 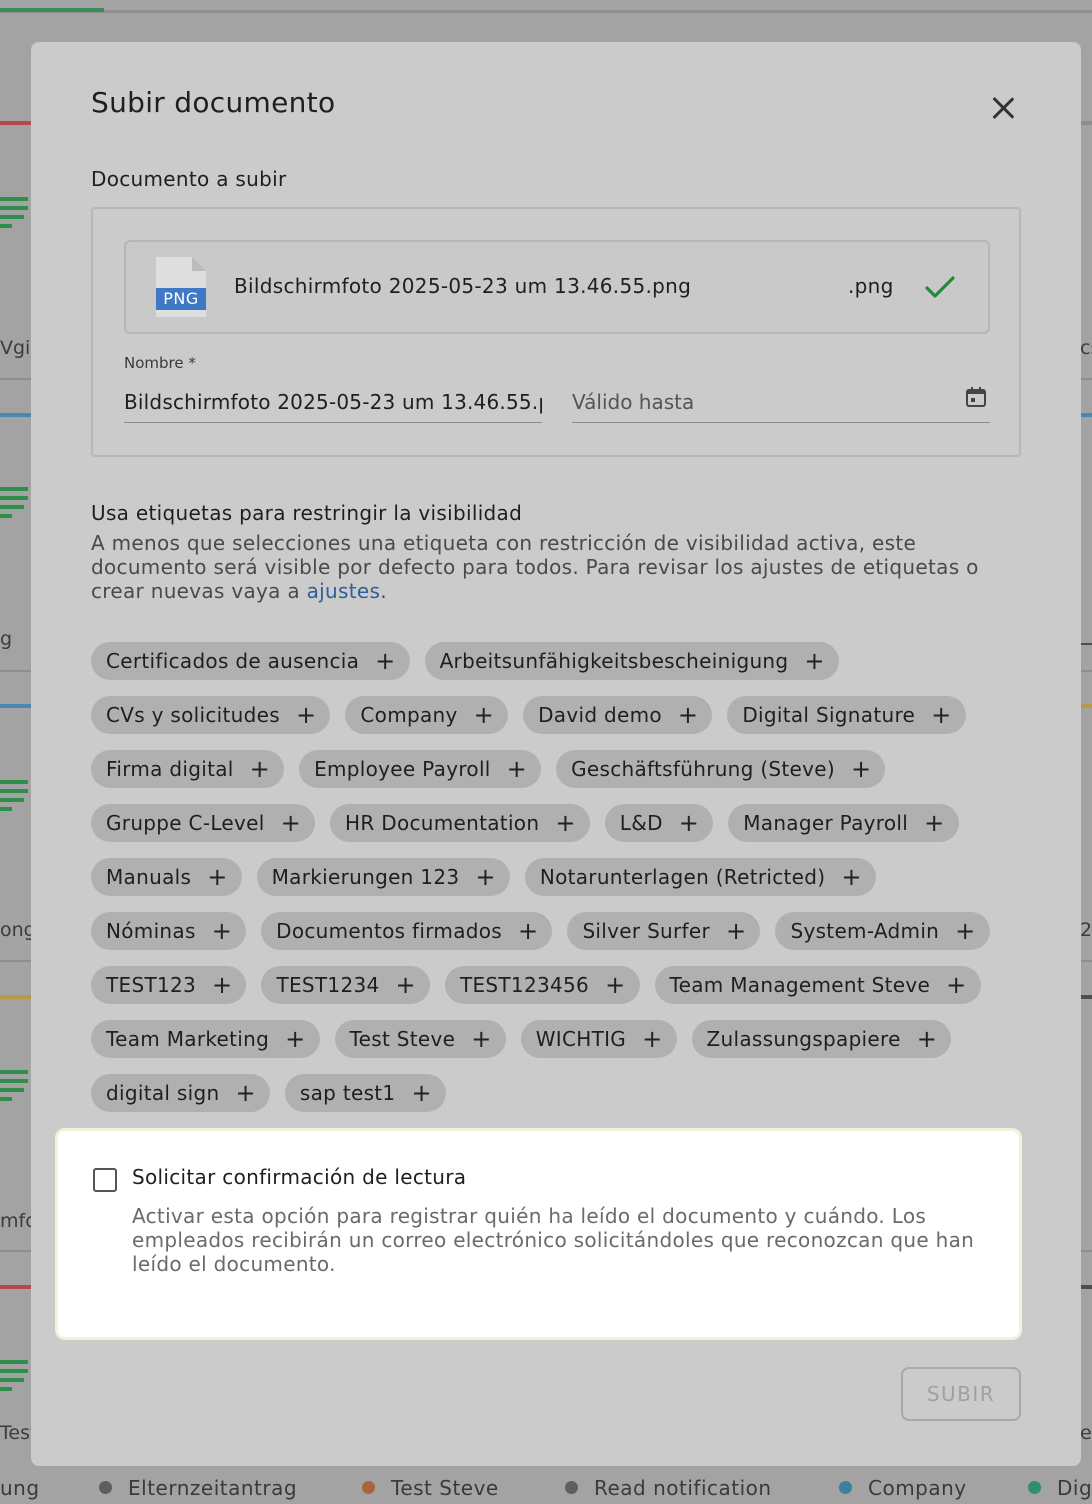 I want to click on tag-chip-label: Documentos firmados, so click(x=389, y=931).